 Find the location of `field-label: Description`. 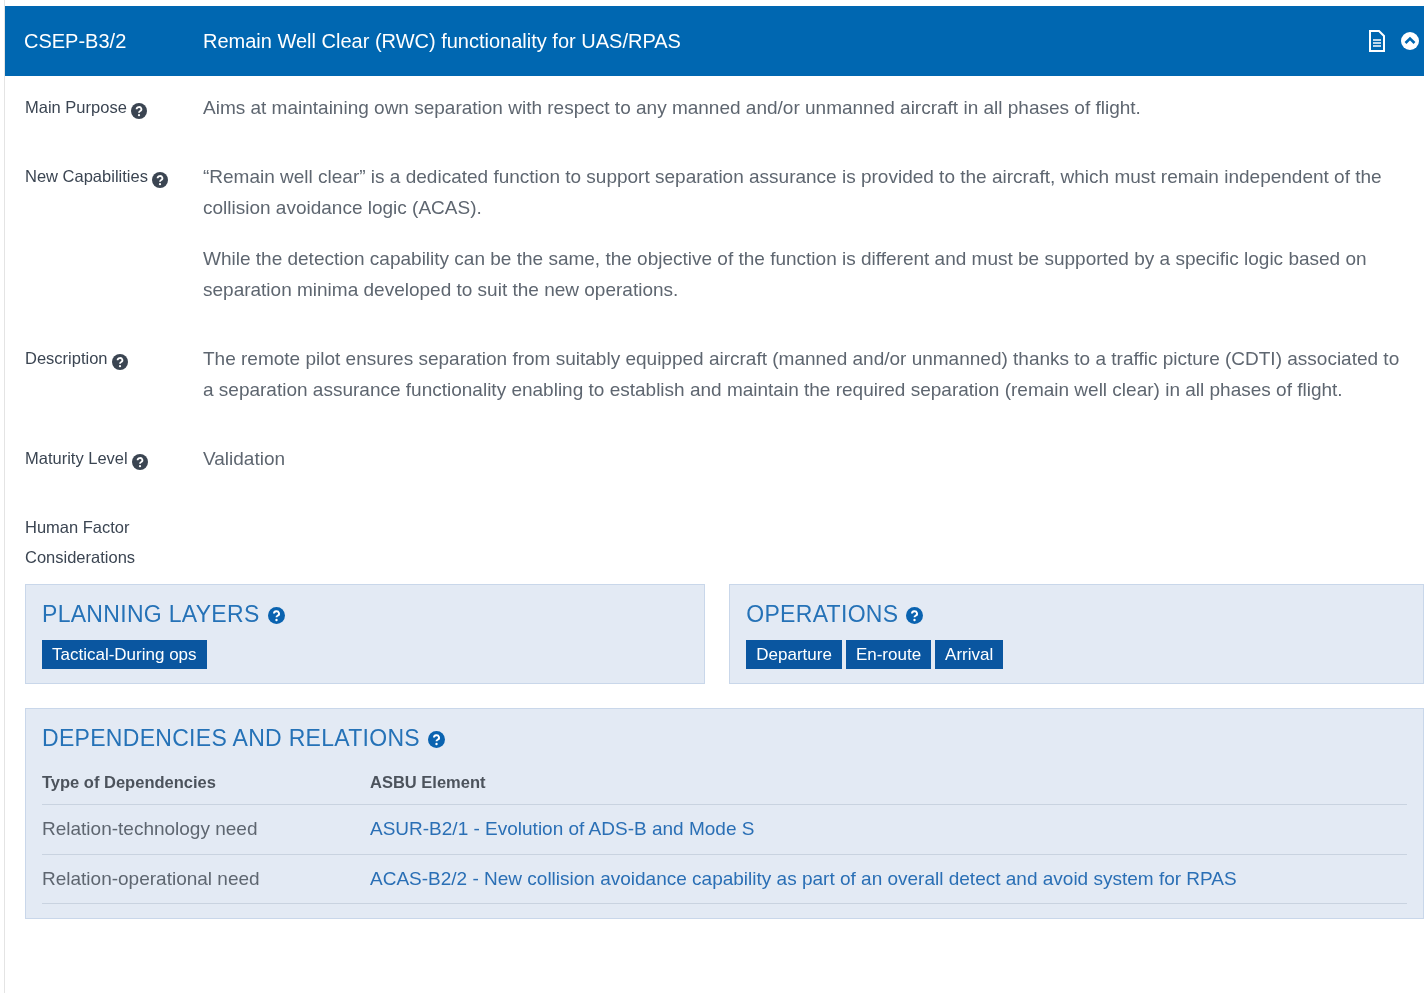

field-label: Description is located at coordinates (66, 358).